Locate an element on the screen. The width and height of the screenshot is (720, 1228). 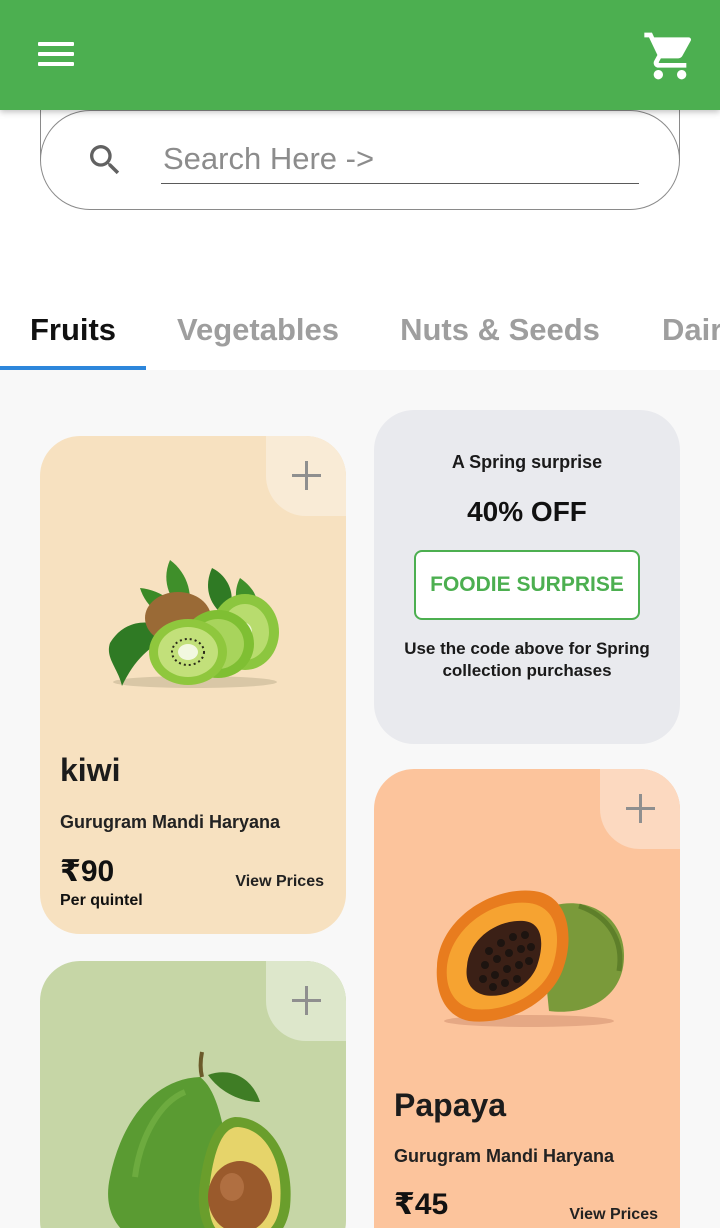
avocado-image is located at coordinates (199, 1139).